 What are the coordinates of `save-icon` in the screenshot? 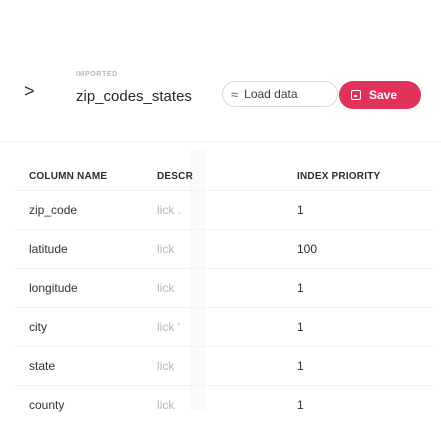 It's located at (356, 95).